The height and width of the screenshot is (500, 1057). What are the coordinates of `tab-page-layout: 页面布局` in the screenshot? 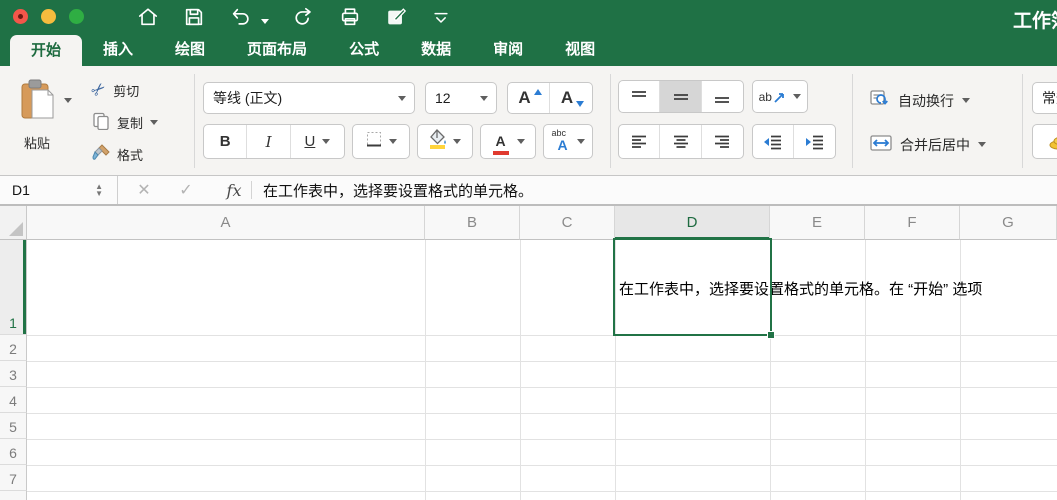 It's located at (277, 49).